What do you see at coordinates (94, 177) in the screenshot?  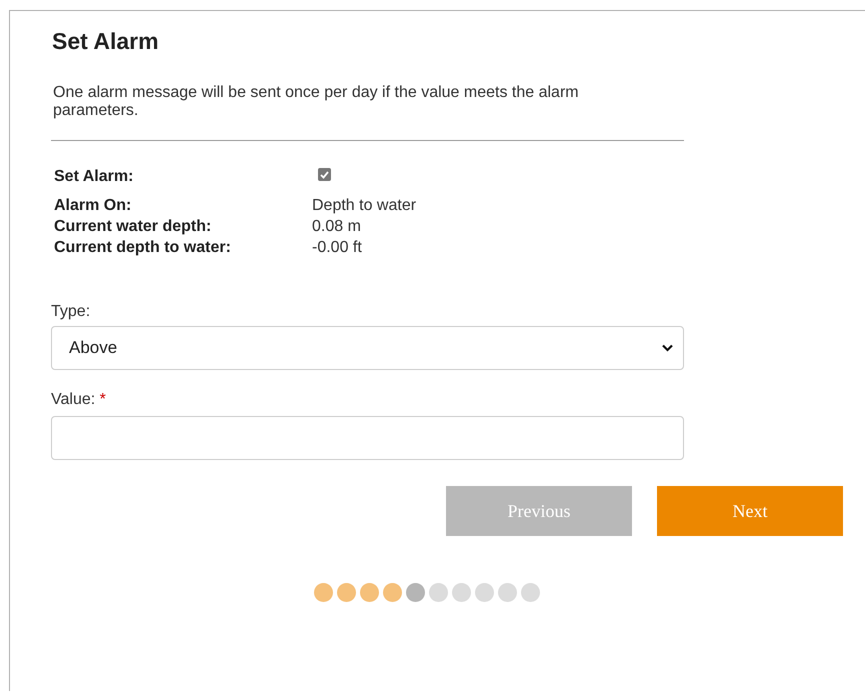 I see `set-alarm-label: Set Alarm:` at bounding box center [94, 177].